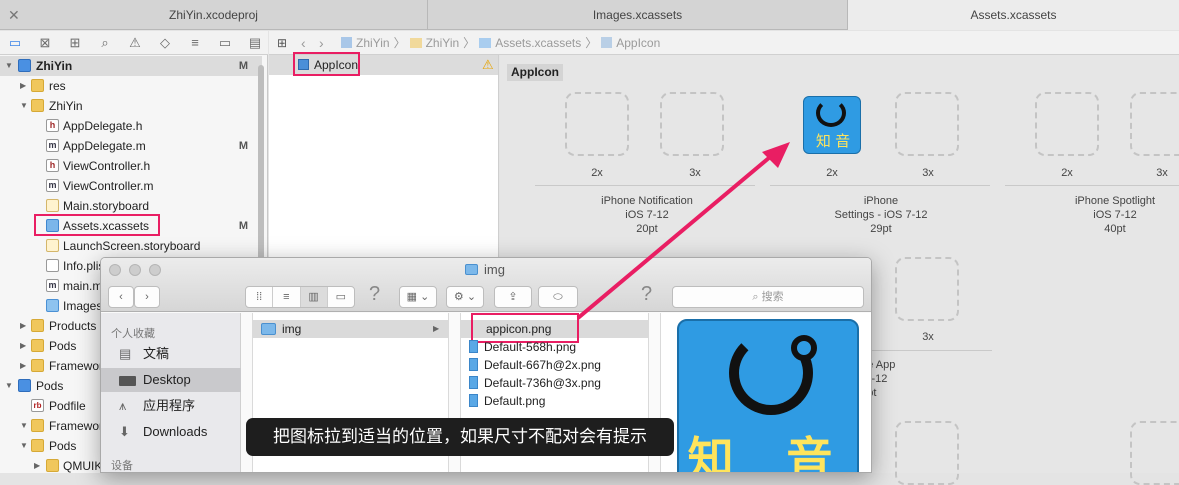 This screenshot has height=485, width=1179. What do you see at coordinates (535, 365) in the screenshot?
I see `list-item-file: Default-667h@2x.png` at bounding box center [535, 365].